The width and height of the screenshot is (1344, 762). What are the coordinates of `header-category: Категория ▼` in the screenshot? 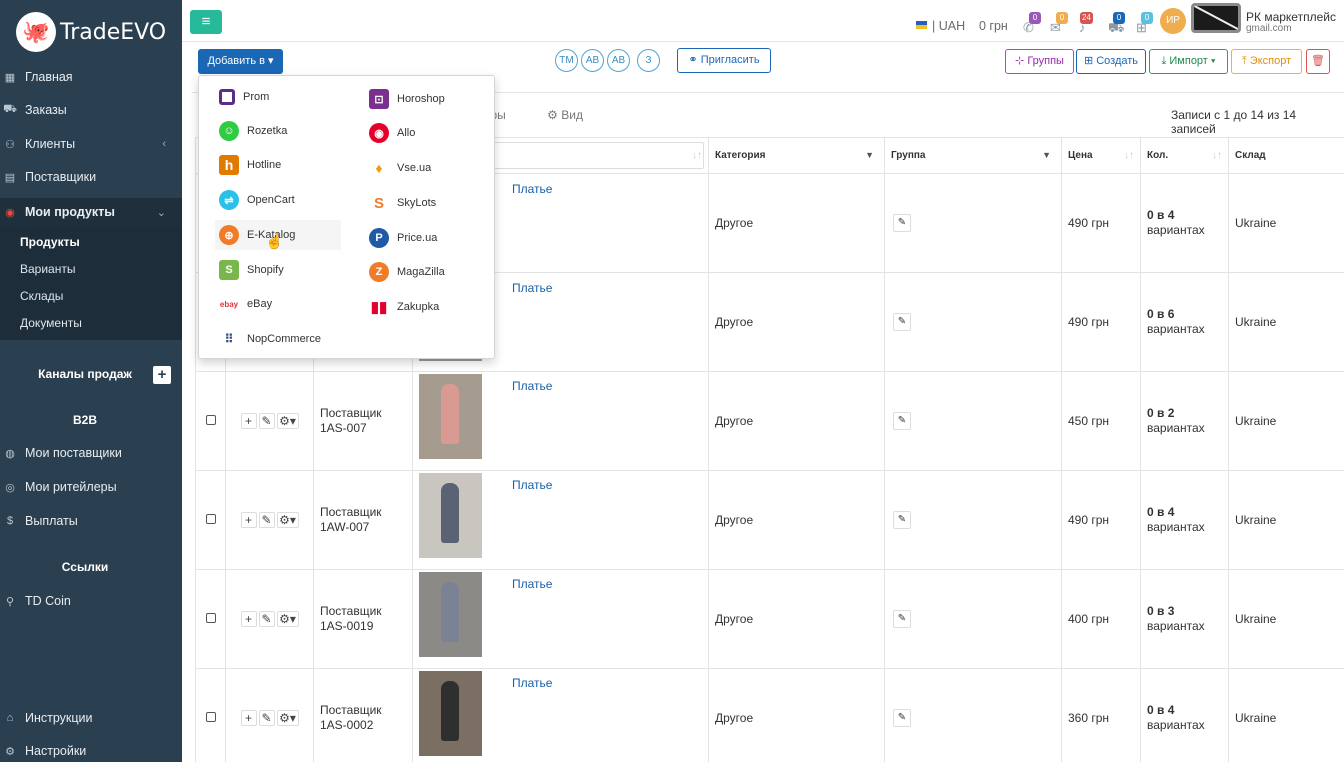 It's located at (796, 155).